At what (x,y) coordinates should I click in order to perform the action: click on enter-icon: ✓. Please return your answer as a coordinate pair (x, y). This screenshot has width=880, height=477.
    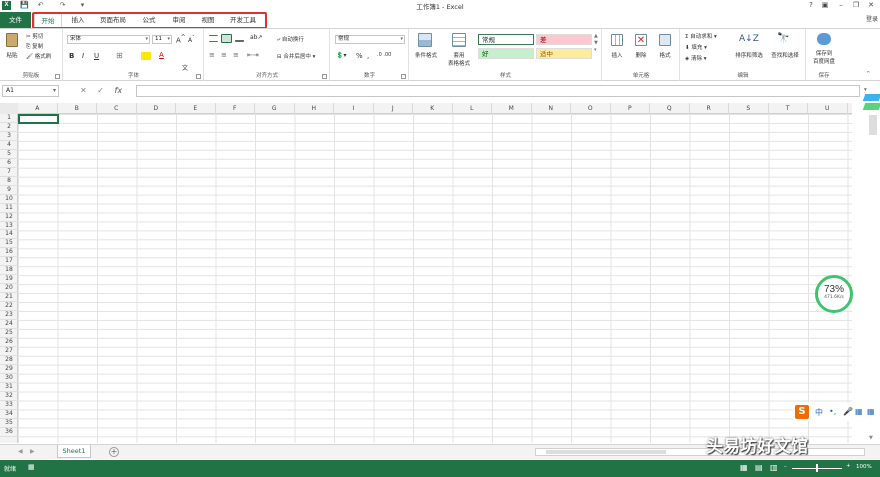
    Looking at the image, I should click on (100, 90).